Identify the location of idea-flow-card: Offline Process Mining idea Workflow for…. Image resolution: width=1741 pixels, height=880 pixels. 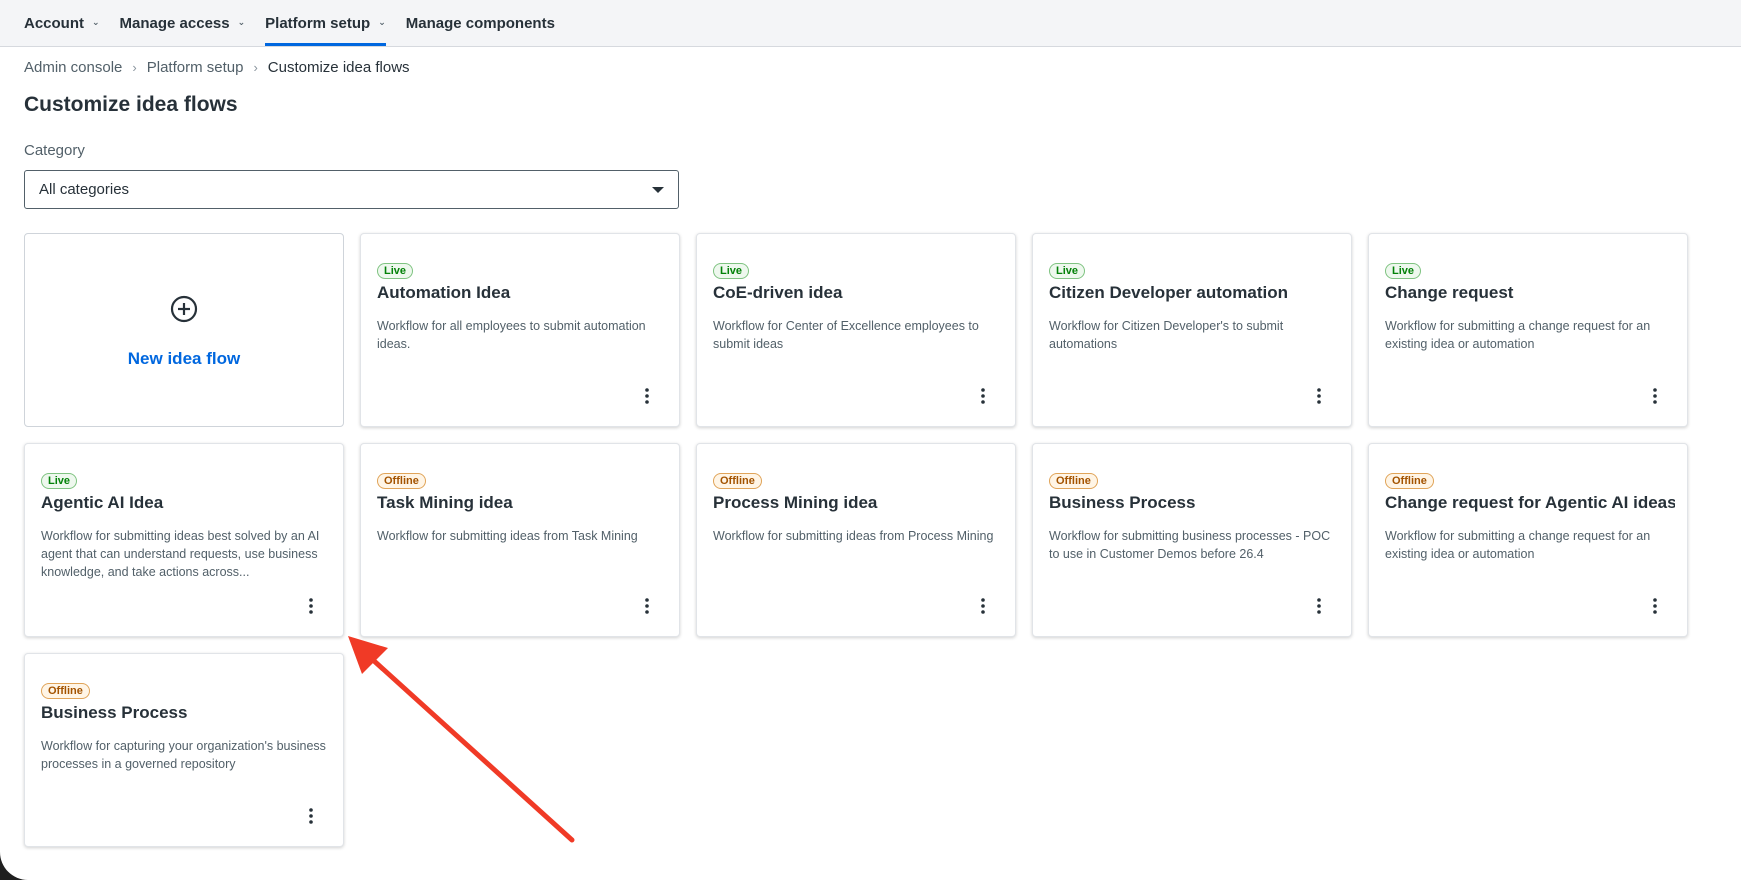
(856, 540).